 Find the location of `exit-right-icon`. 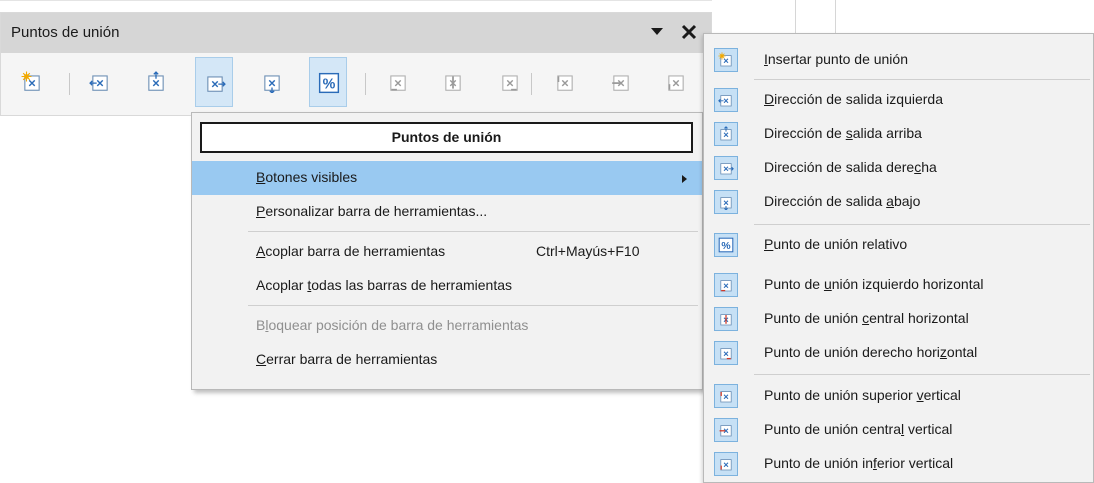

exit-right-icon is located at coordinates (726, 168).